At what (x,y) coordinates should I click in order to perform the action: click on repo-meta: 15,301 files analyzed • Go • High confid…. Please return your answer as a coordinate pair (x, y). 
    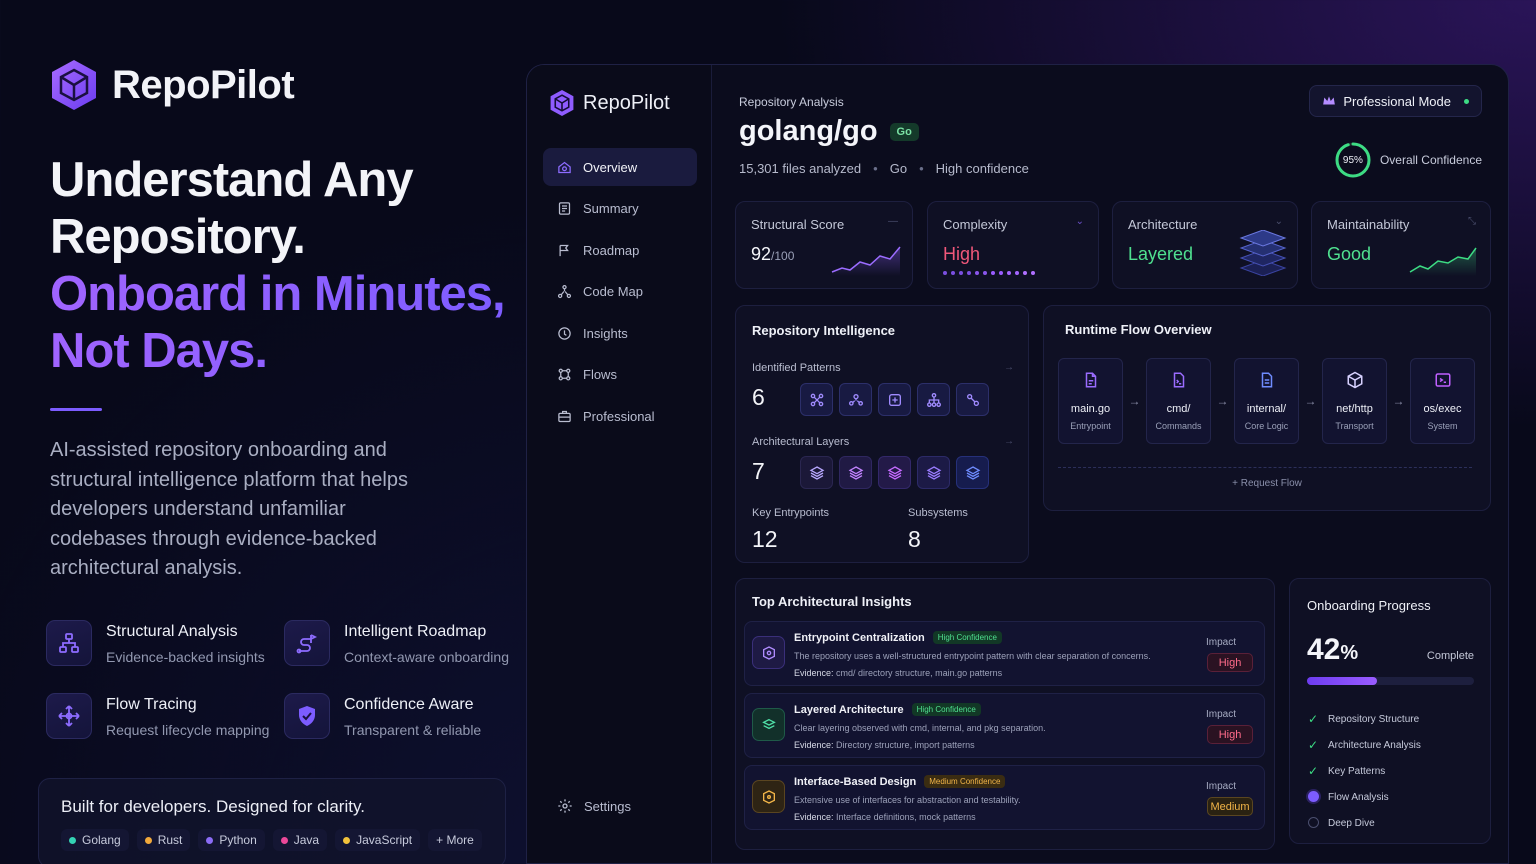
    Looking at the image, I should click on (884, 168).